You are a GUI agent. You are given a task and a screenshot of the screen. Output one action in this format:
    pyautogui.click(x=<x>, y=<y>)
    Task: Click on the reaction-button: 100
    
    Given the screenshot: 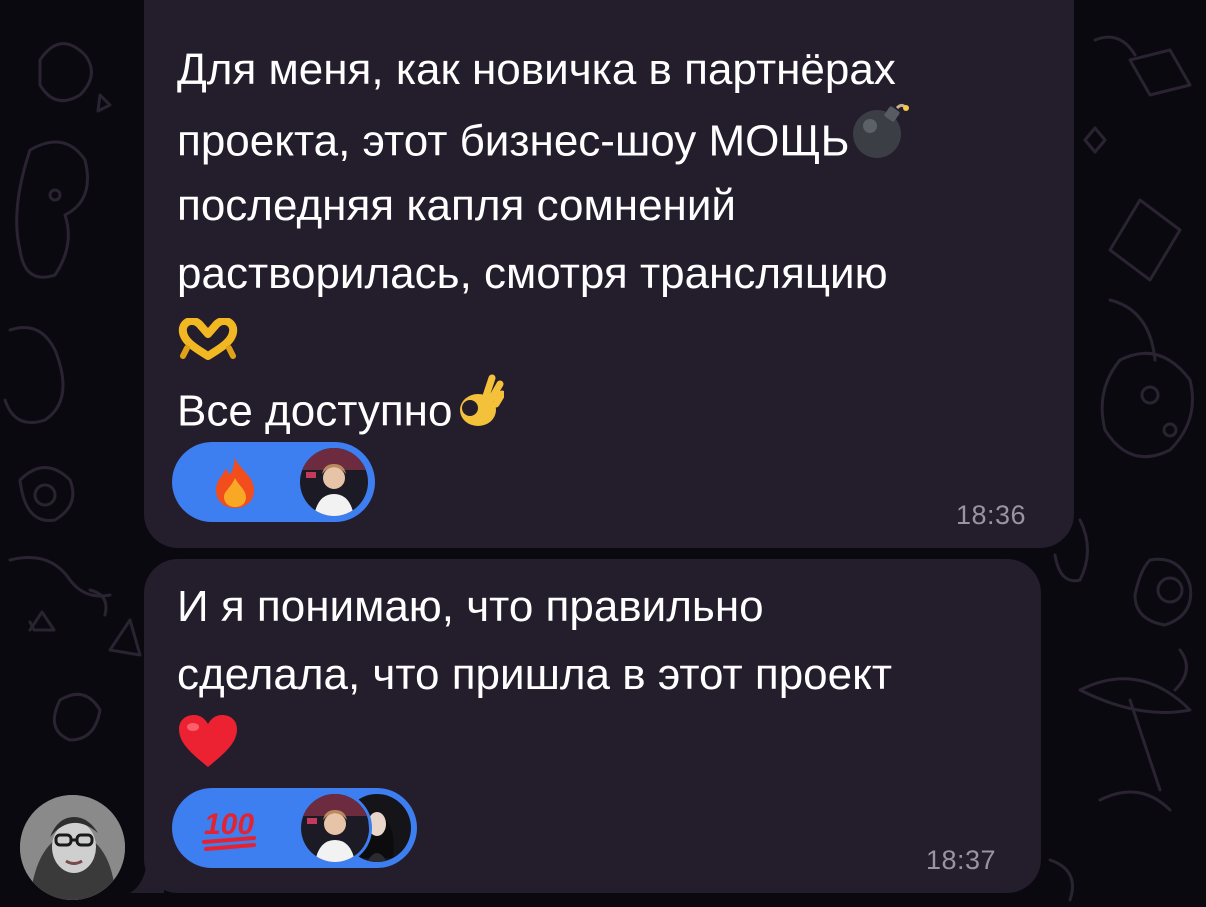 What is the action you would take?
    pyautogui.click(x=294, y=828)
    